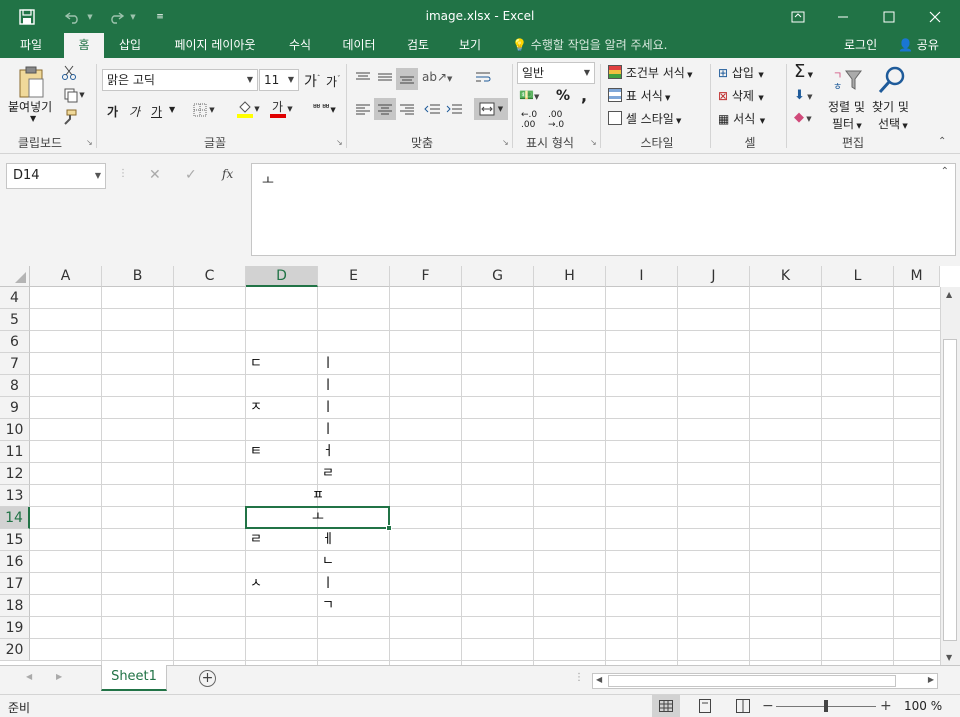 This screenshot has width=960, height=717. Describe the element at coordinates (407, 79) in the screenshot. I see `align-bottom-icon` at that location.